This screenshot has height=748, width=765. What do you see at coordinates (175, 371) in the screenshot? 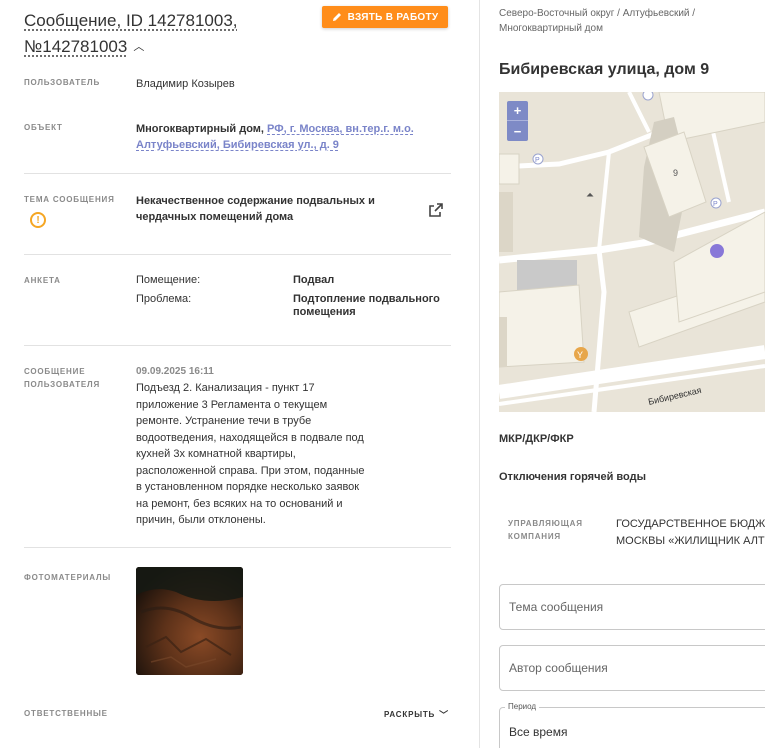
I see `message-date: 09.09.2025 16:11` at bounding box center [175, 371].